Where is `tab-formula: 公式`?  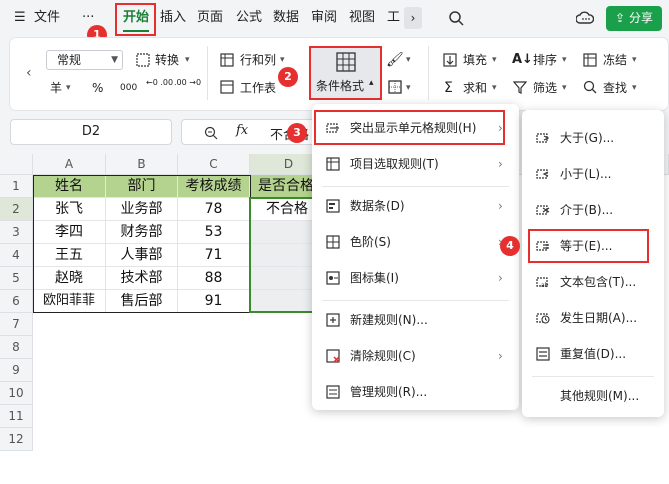
tab-formula: 公式 is located at coordinates (249, 18).